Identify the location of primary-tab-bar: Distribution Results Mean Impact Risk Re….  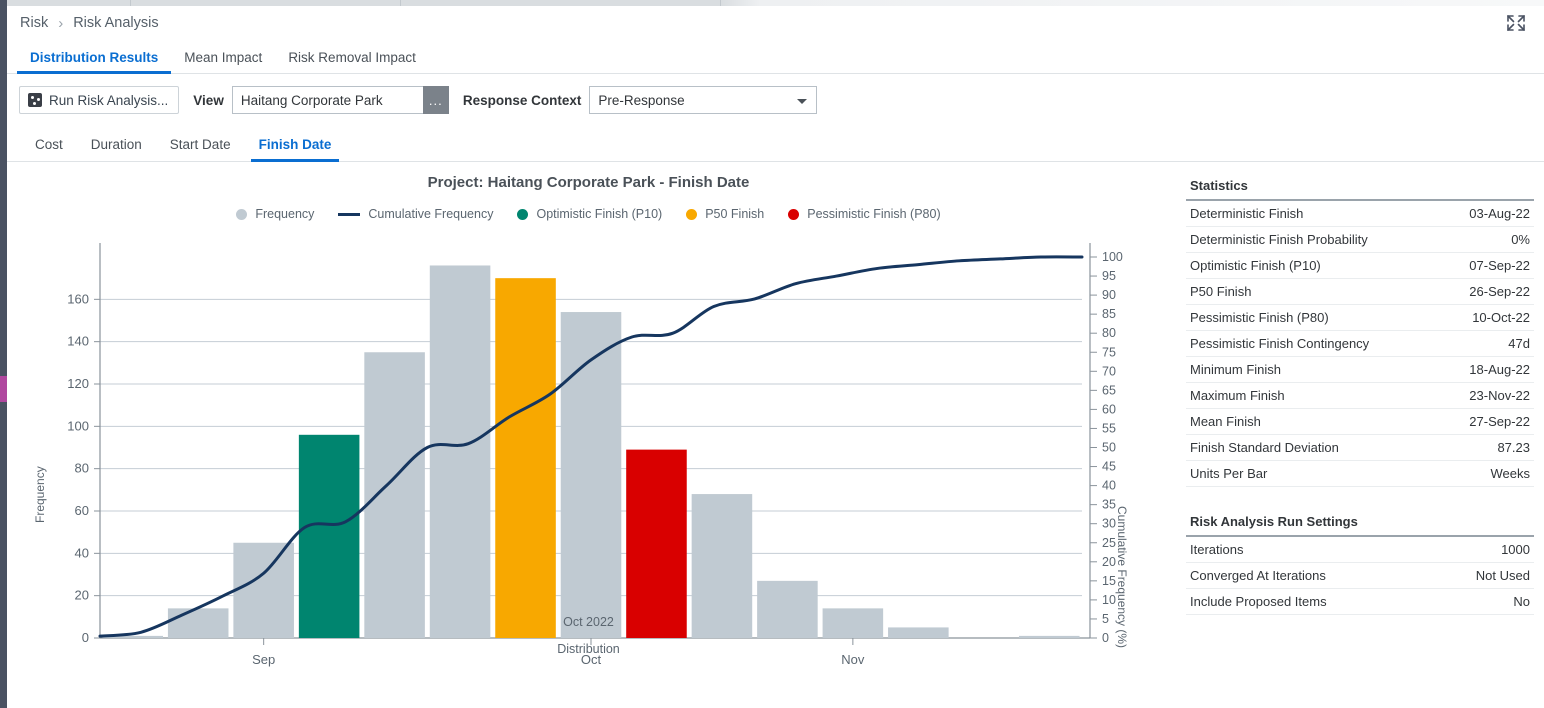
(775, 57).